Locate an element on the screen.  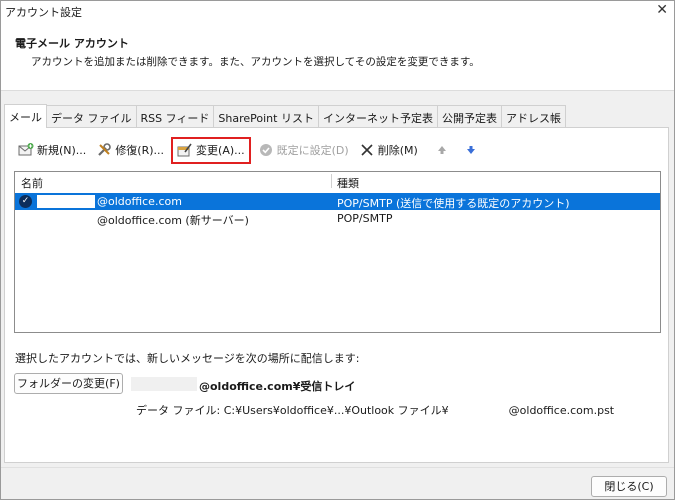
new-mail-icon is located at coordinates (26, 150).